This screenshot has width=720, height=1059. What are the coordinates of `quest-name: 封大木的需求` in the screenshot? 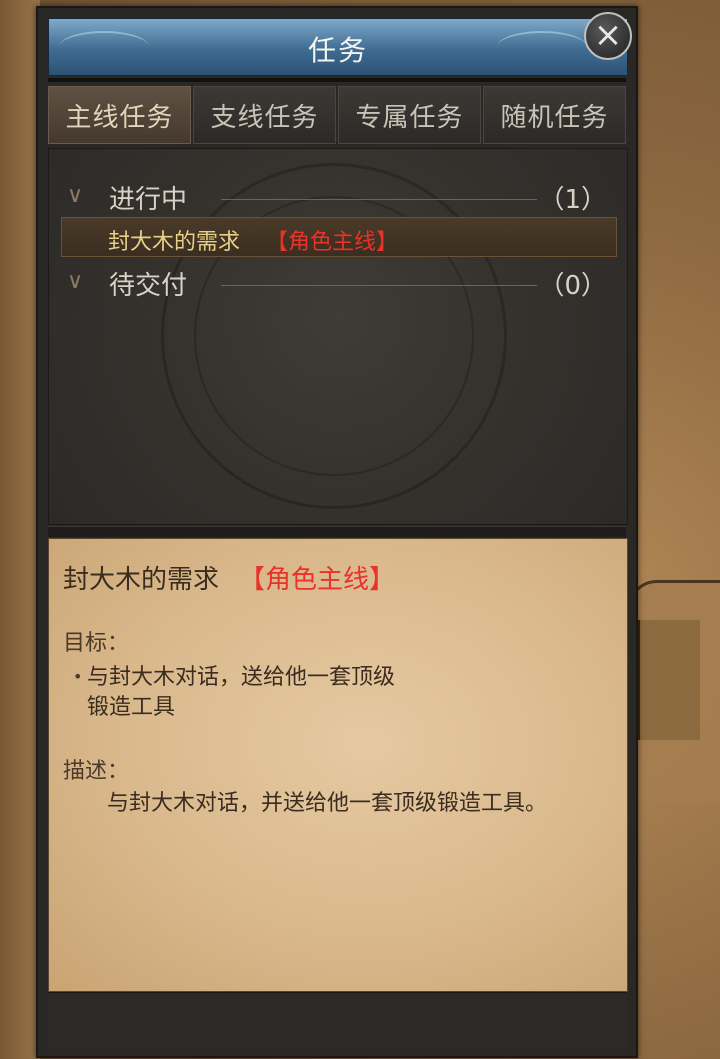 It's located at (174, 242).